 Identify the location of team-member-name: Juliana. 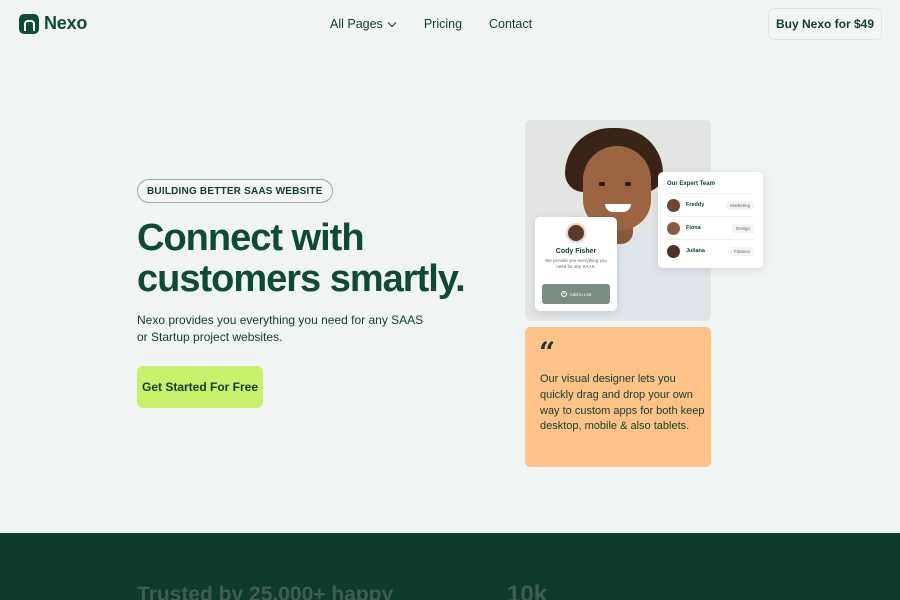
(695, 251).